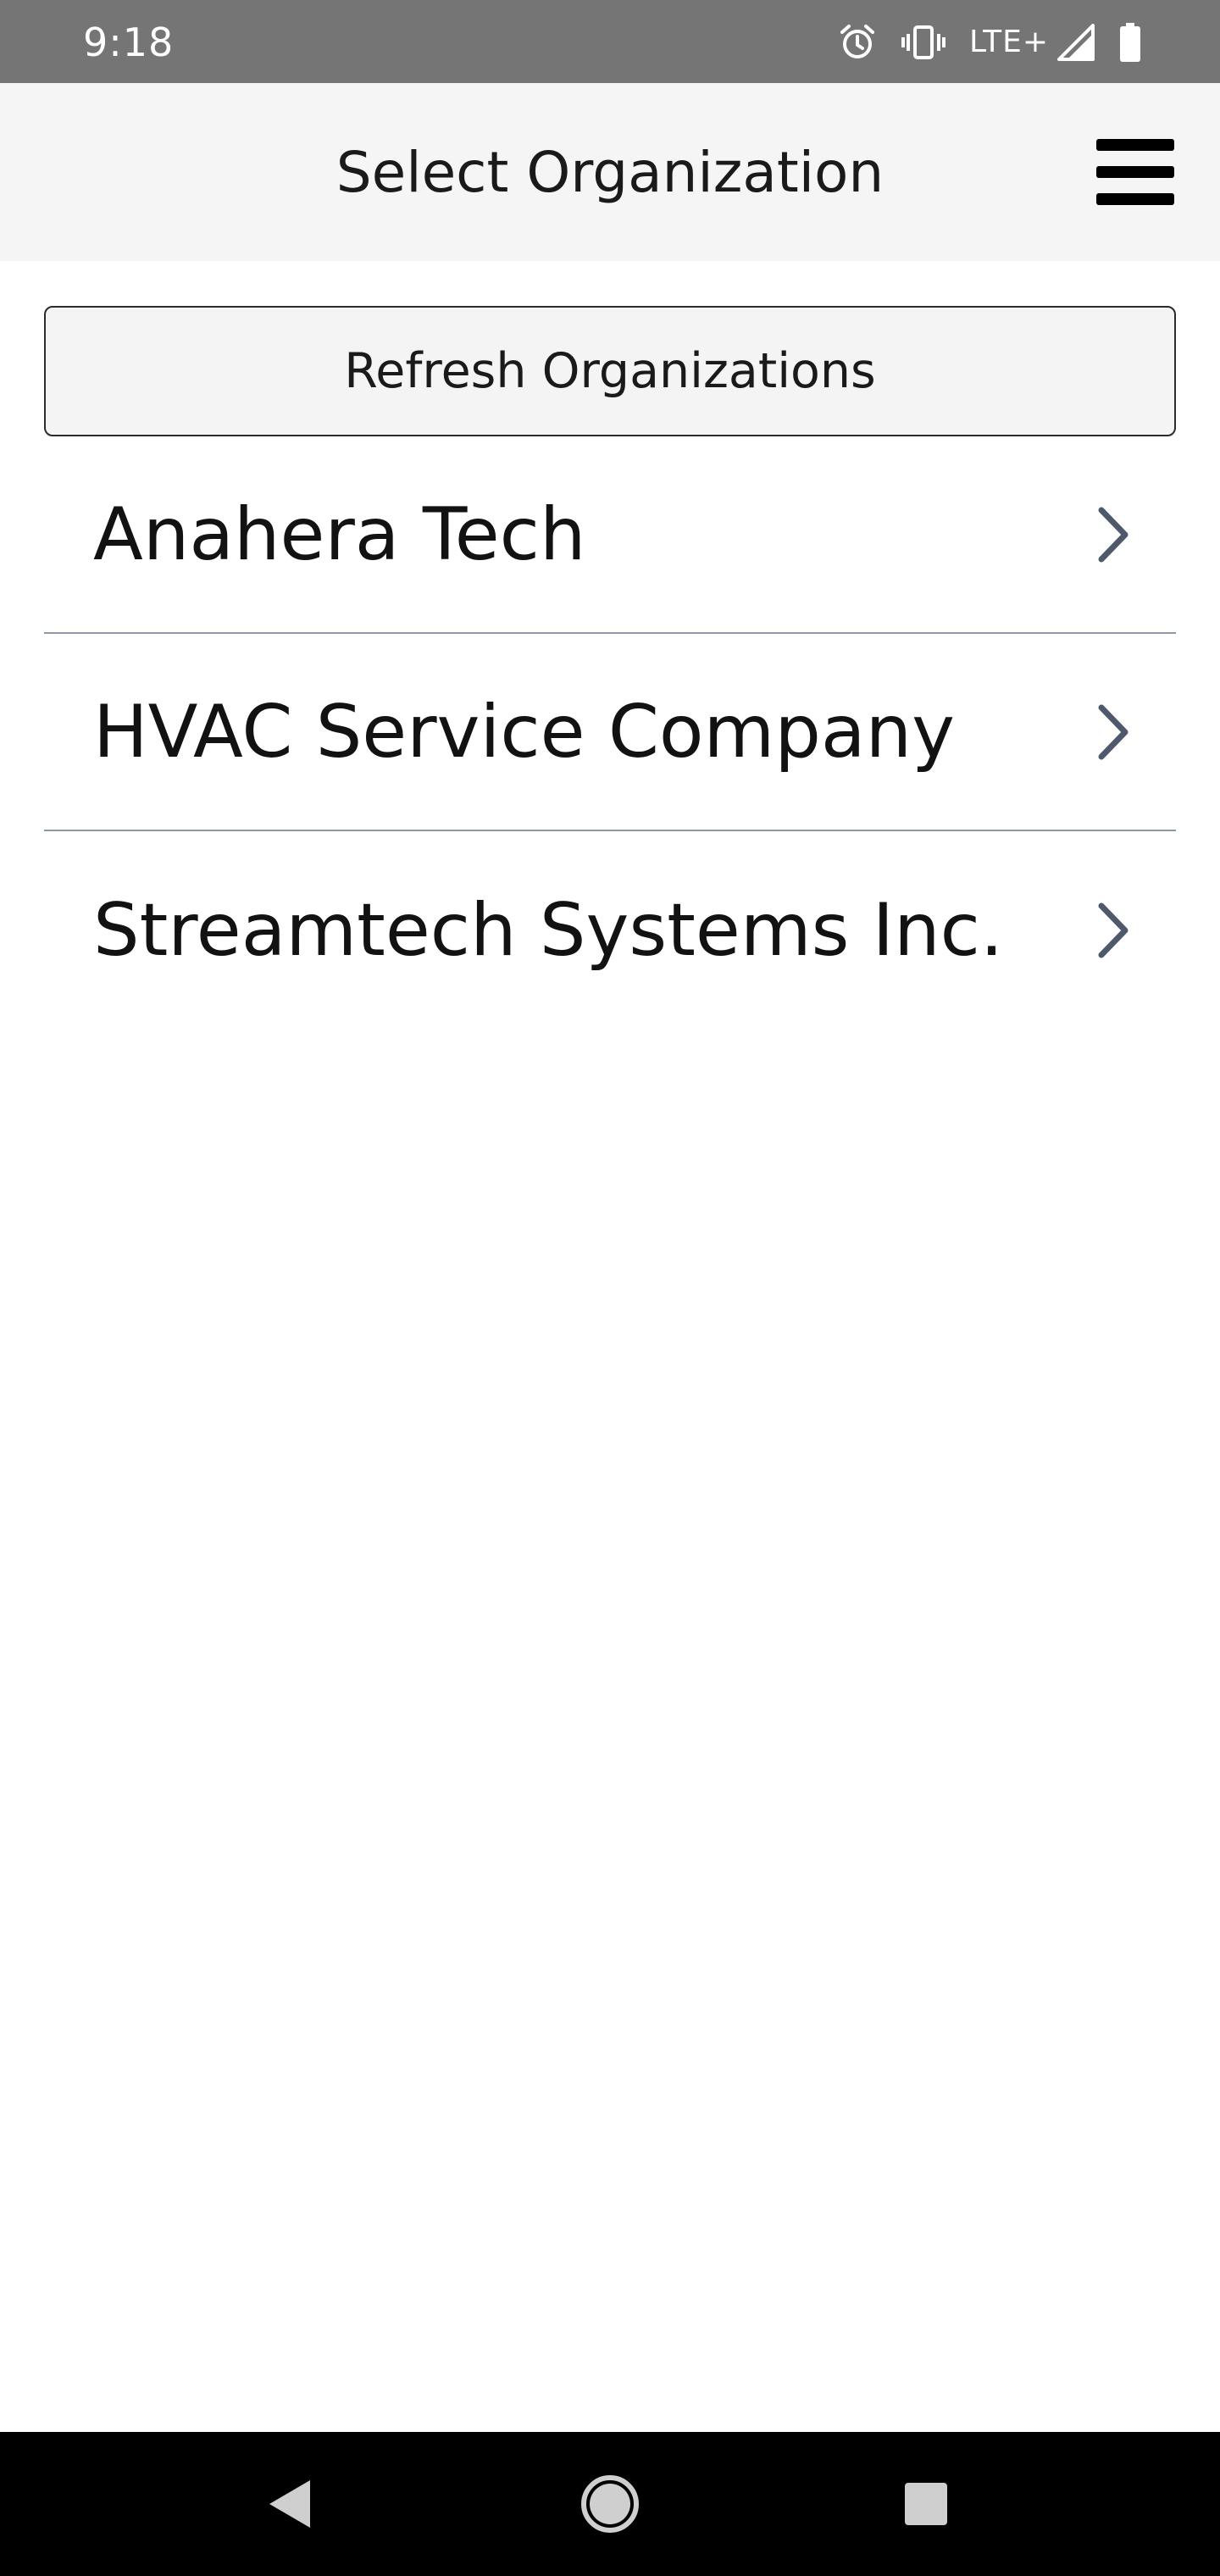  What do you see at coordinates (339, 534) in the screenshot?
I see `organization-name: Anahera Tech` at bounding box center [339, 534].